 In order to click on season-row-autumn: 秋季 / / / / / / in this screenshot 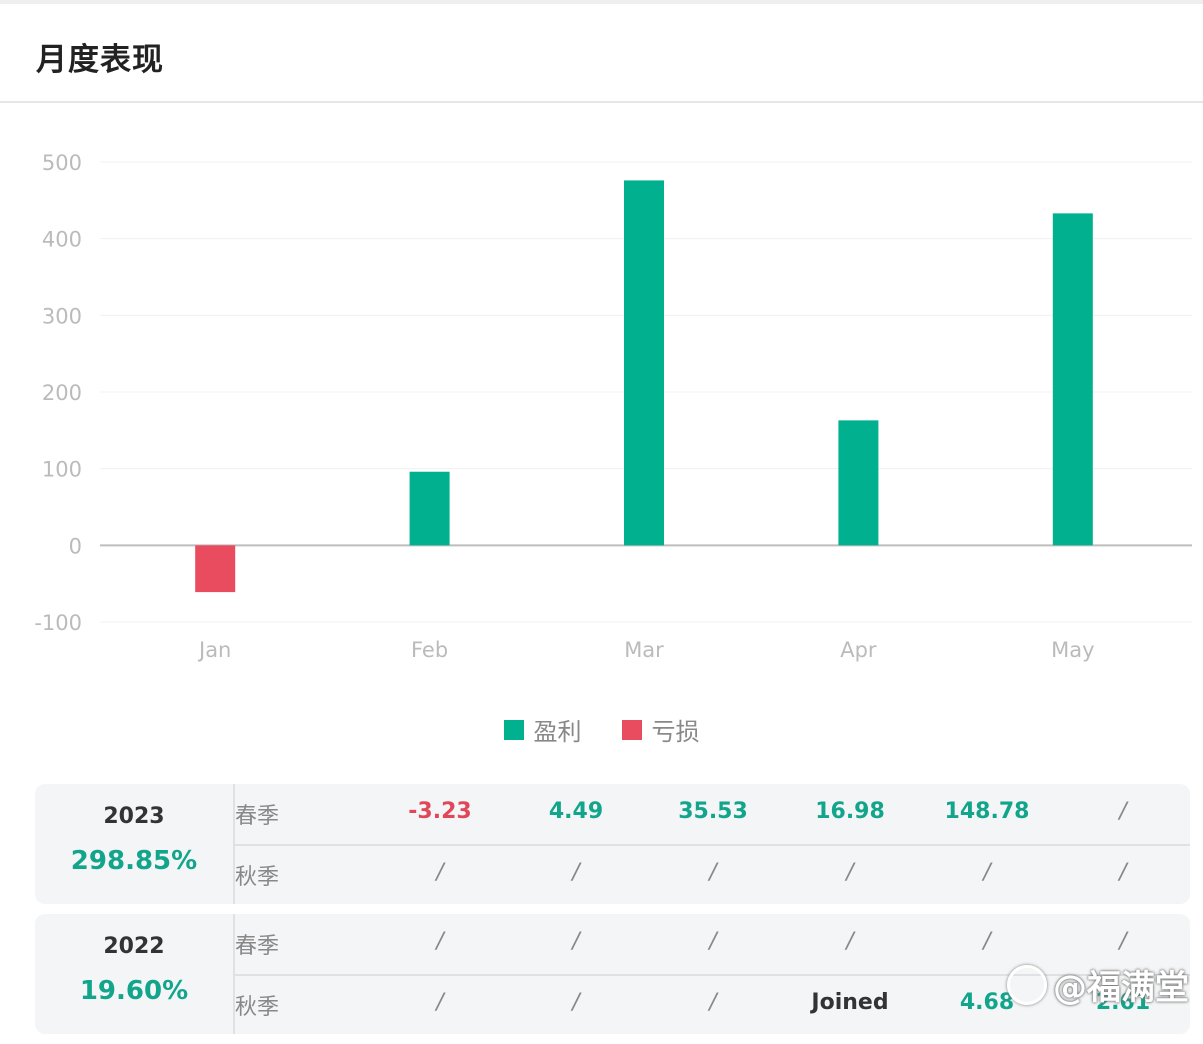, I will do `click(711, 875)`.